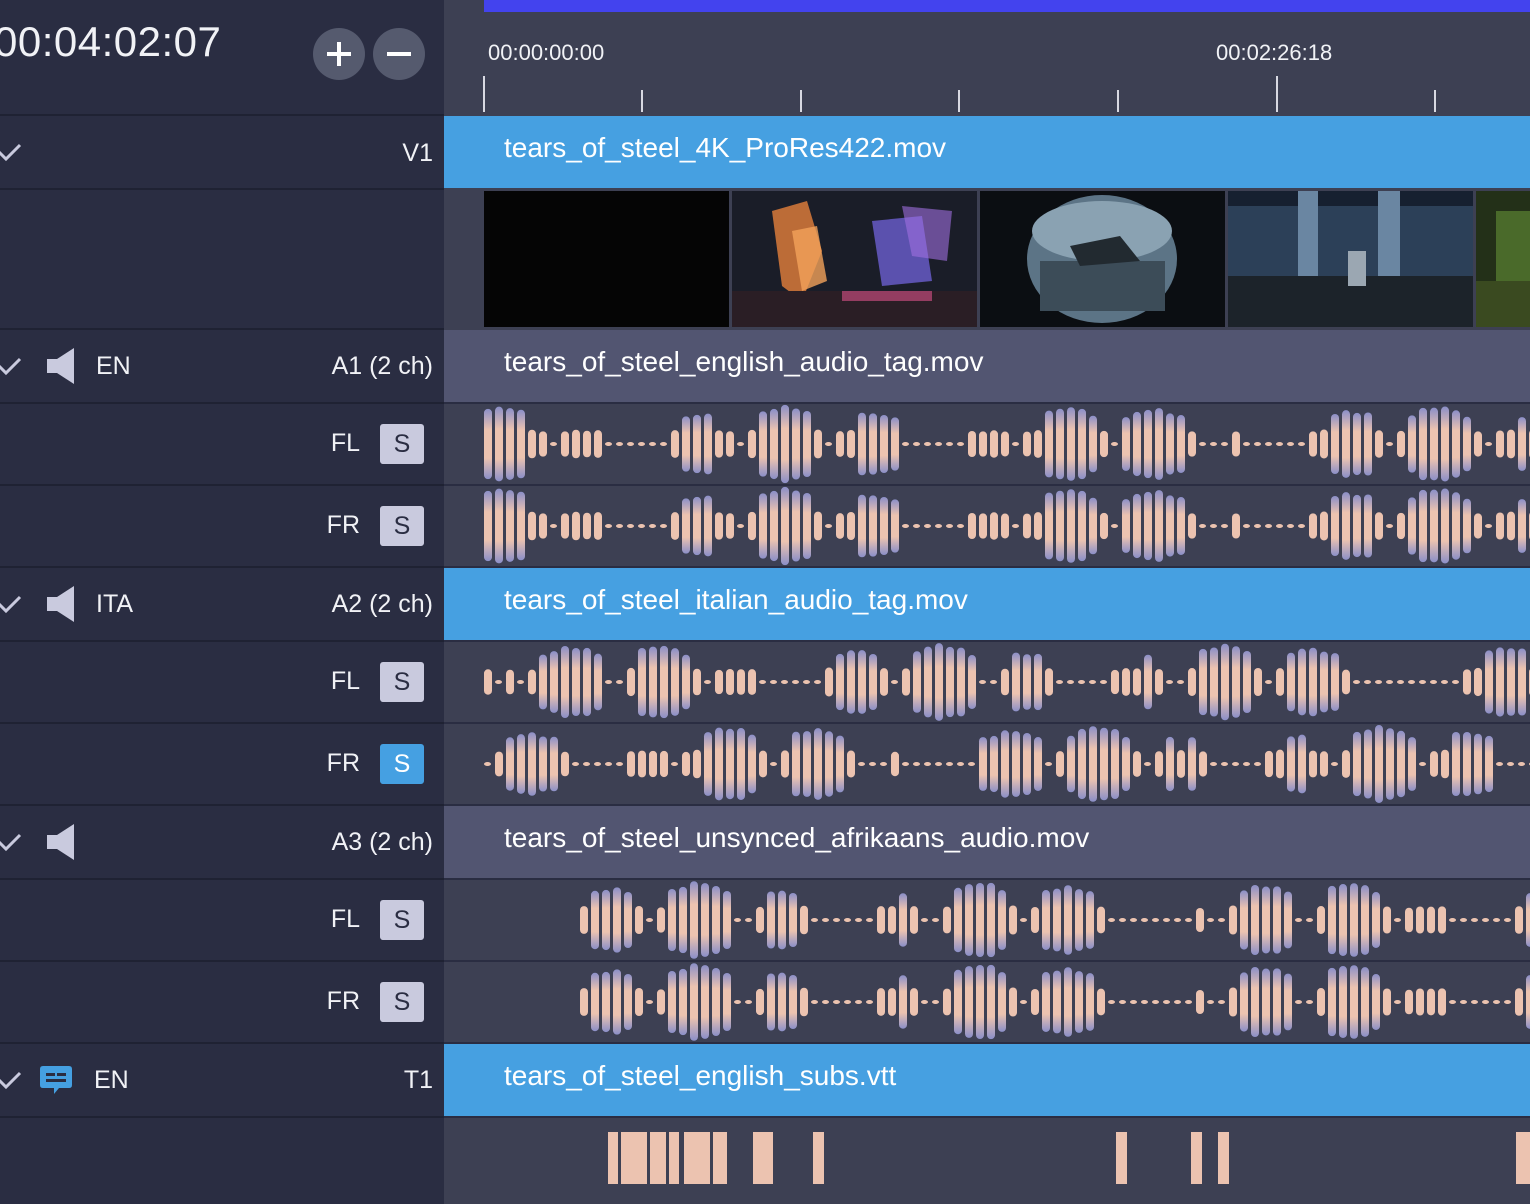 The image size is (1530, 1204). I want to click on channel-label-a3-fr: FR, so click(343, 1001).